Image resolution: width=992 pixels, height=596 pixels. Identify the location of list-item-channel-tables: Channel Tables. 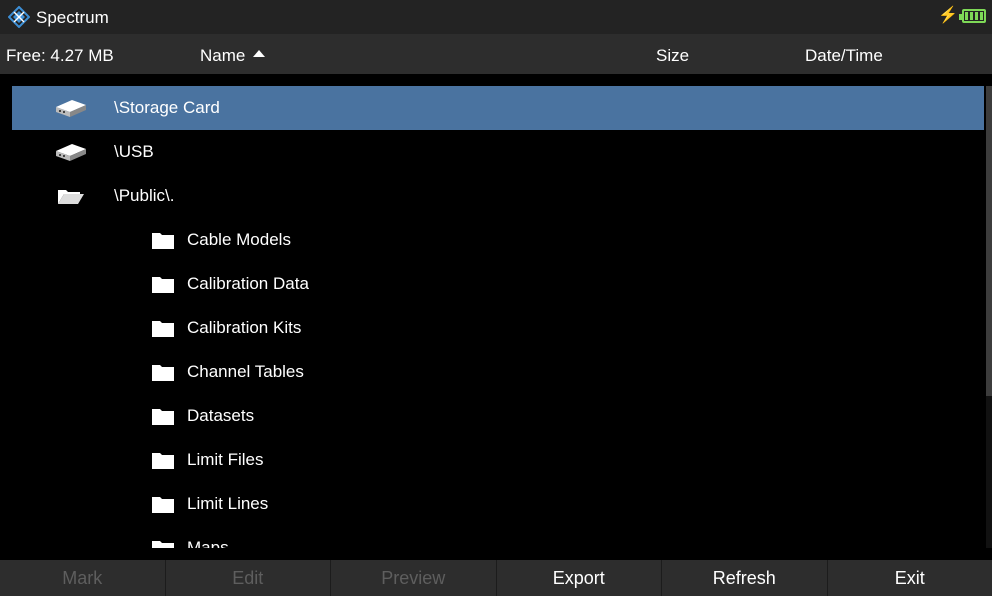
(498, 372).